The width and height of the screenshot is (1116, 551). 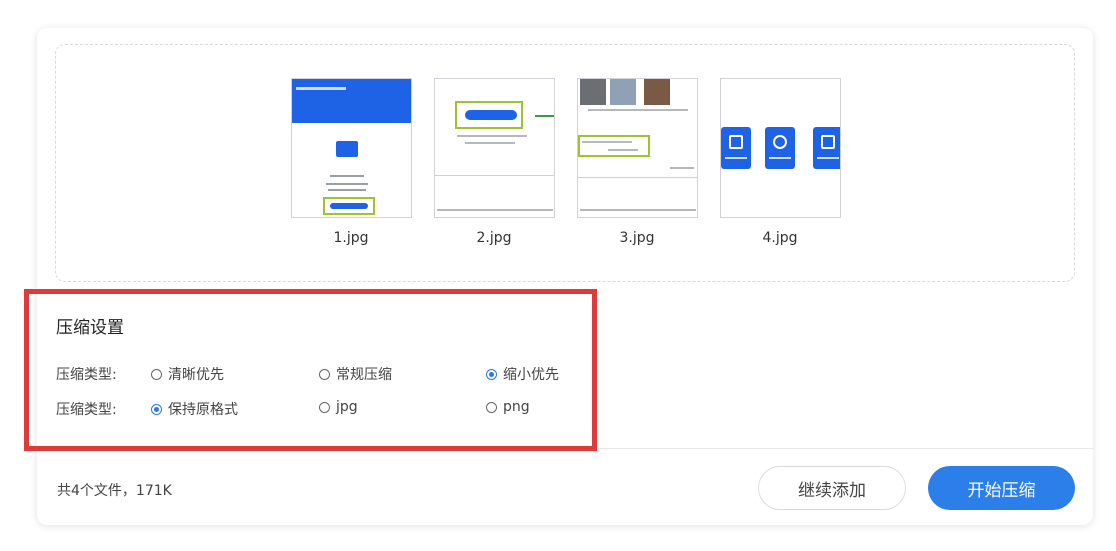 What do you see at coordinates (845, 448) in the screenshot?
I see `footer-divider` at bounding box center [845, 448].